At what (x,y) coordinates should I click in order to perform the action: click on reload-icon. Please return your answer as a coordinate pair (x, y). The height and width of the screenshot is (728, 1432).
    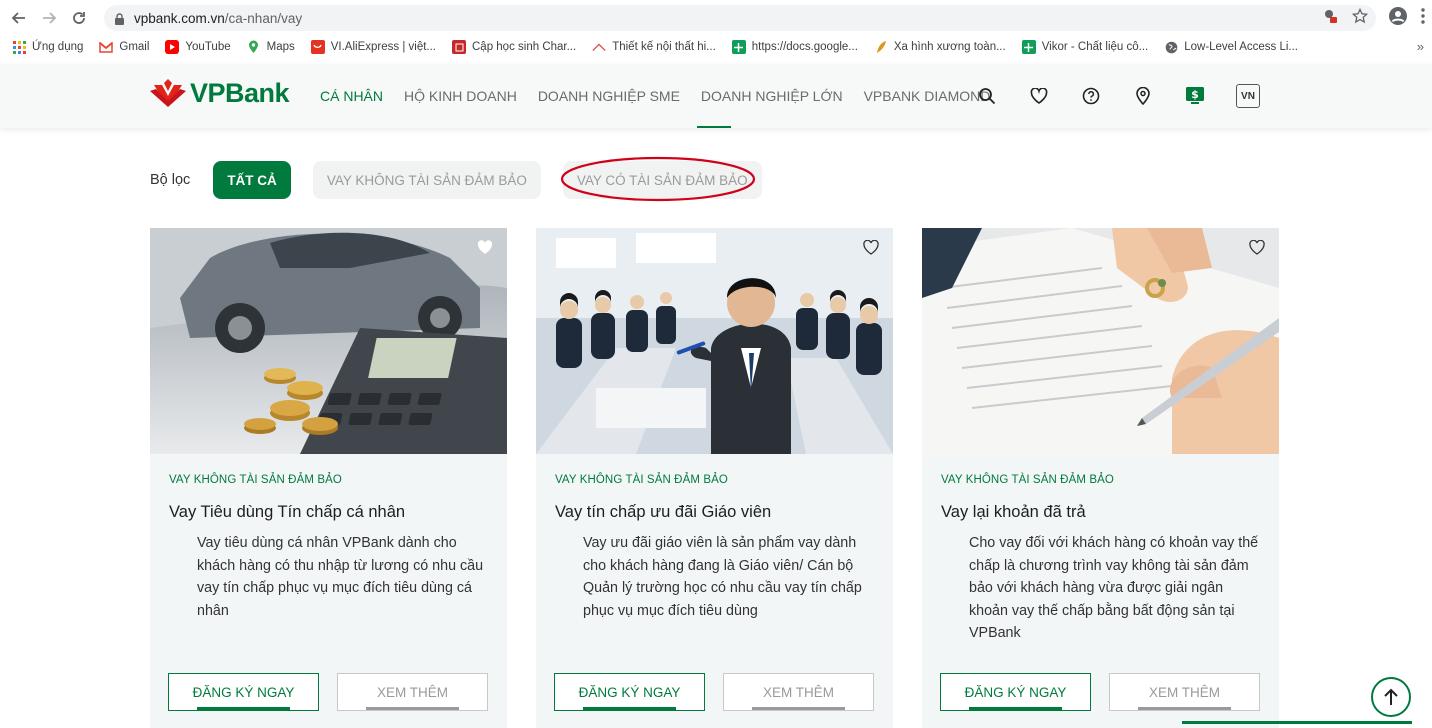
    Looking at the image, I should click on (79, 18).